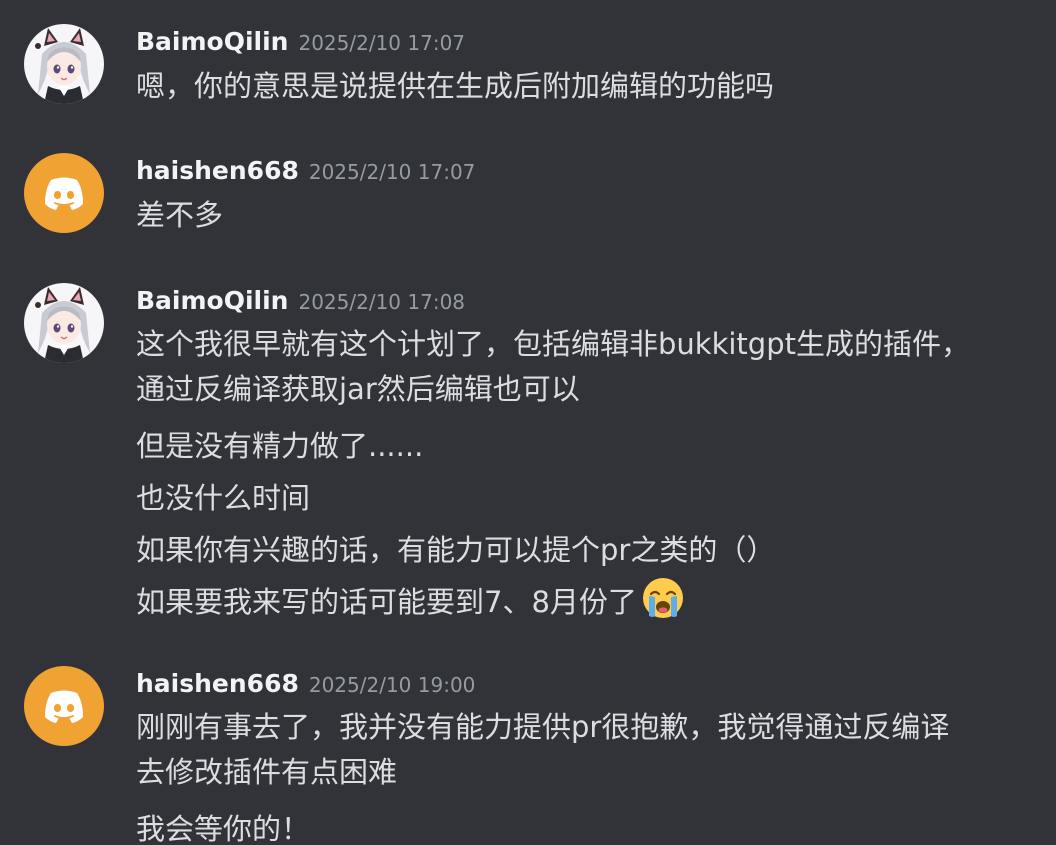 This screenshot has width=1056, height=845. I want to click on message-text: 也没什么时间, so click(223, 498).